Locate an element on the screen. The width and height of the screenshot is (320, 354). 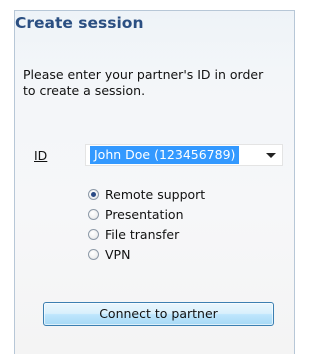
id-label: ID is located at coordinates (41, 155).